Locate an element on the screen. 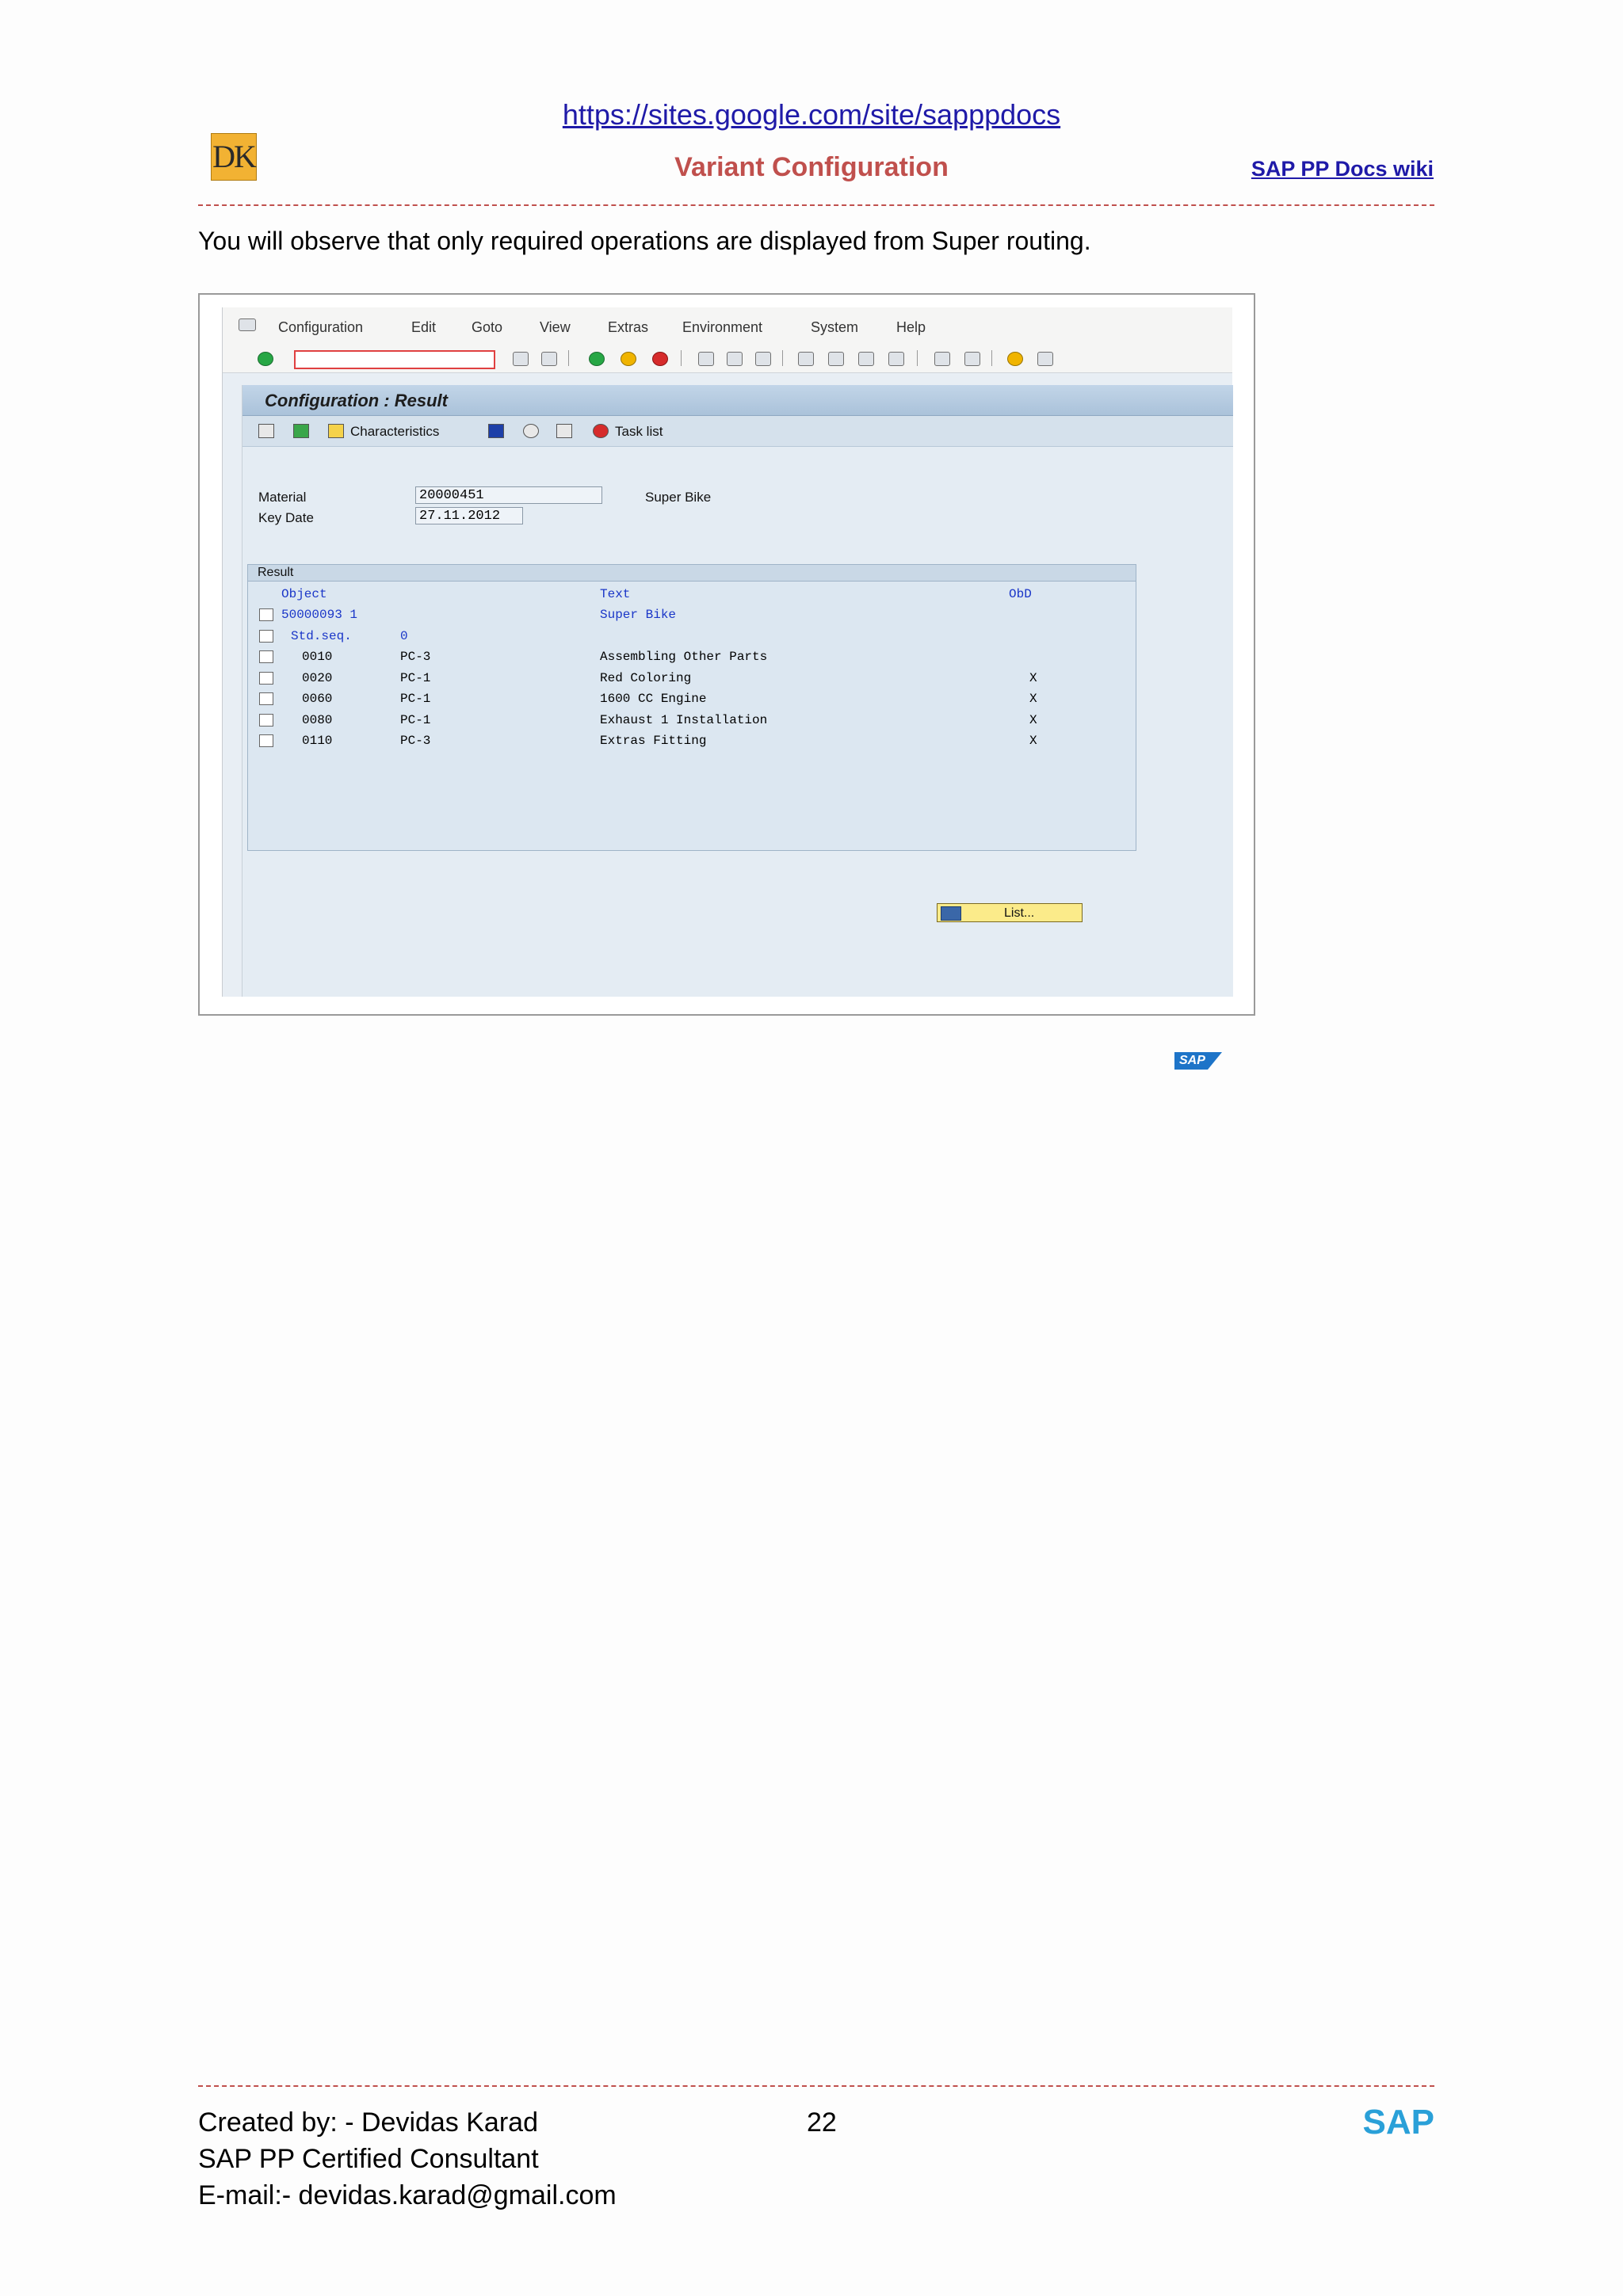 The image size is (1623, 2296). column-header-obd: ObD is located at coordinates (1021, 594).